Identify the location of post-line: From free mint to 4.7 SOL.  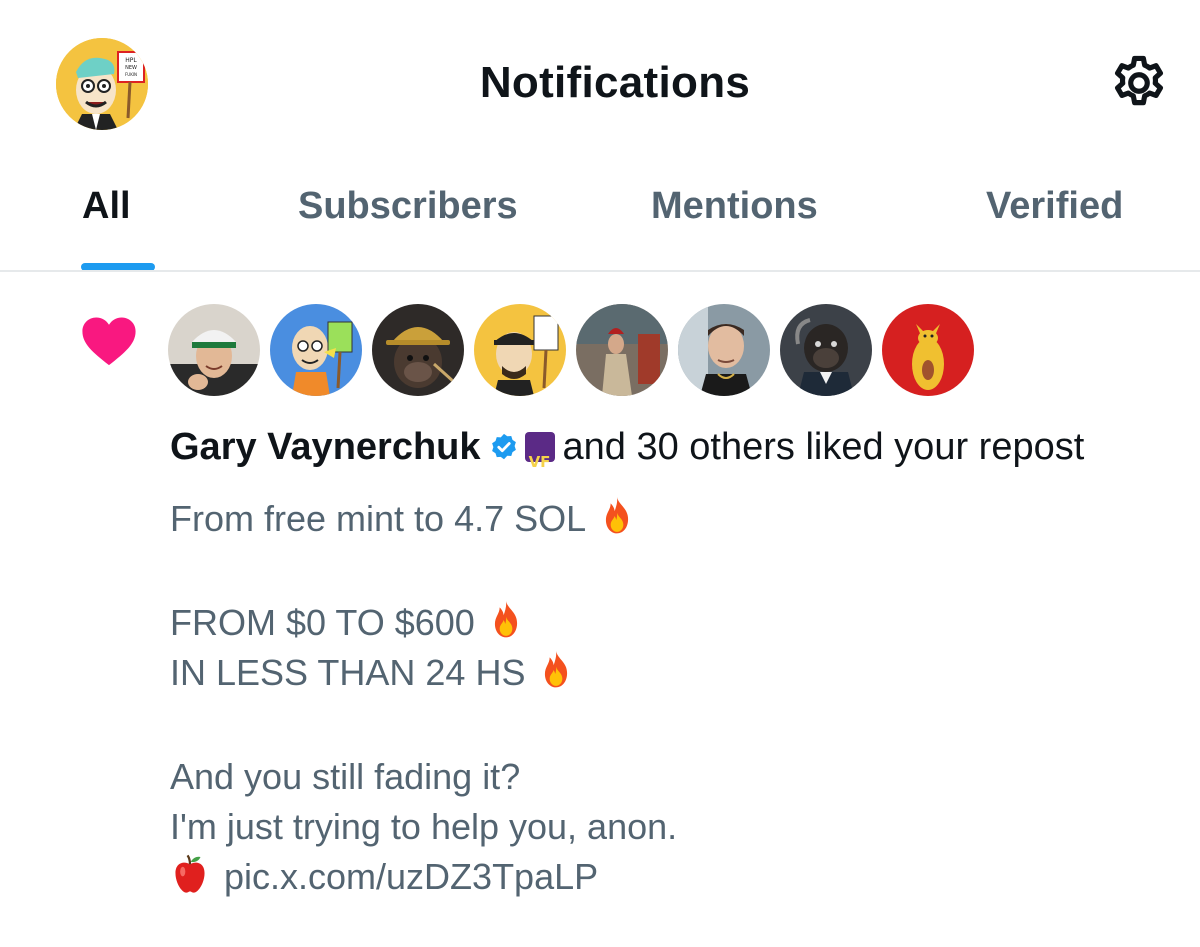
(423, 519).